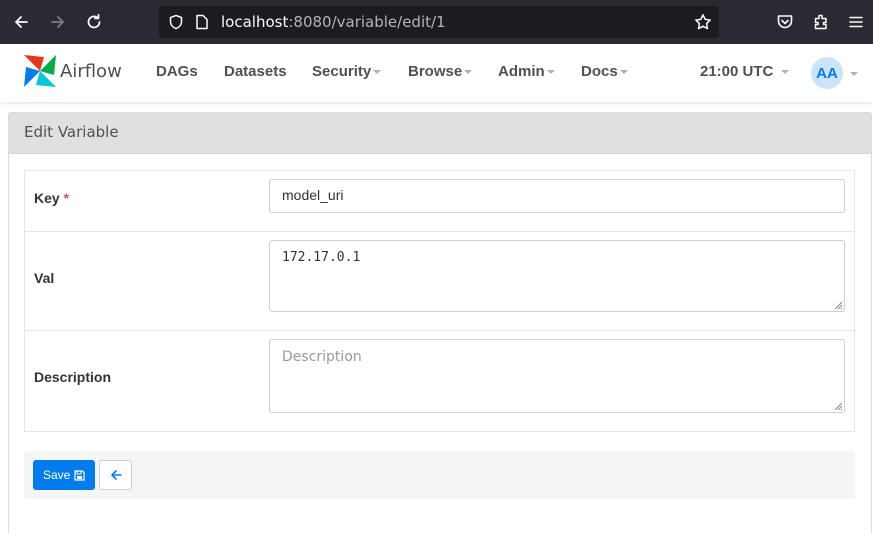  Describe the element at coordinates (322, 357) in the screenshot. I see `description-placeholder: Description` at that location.